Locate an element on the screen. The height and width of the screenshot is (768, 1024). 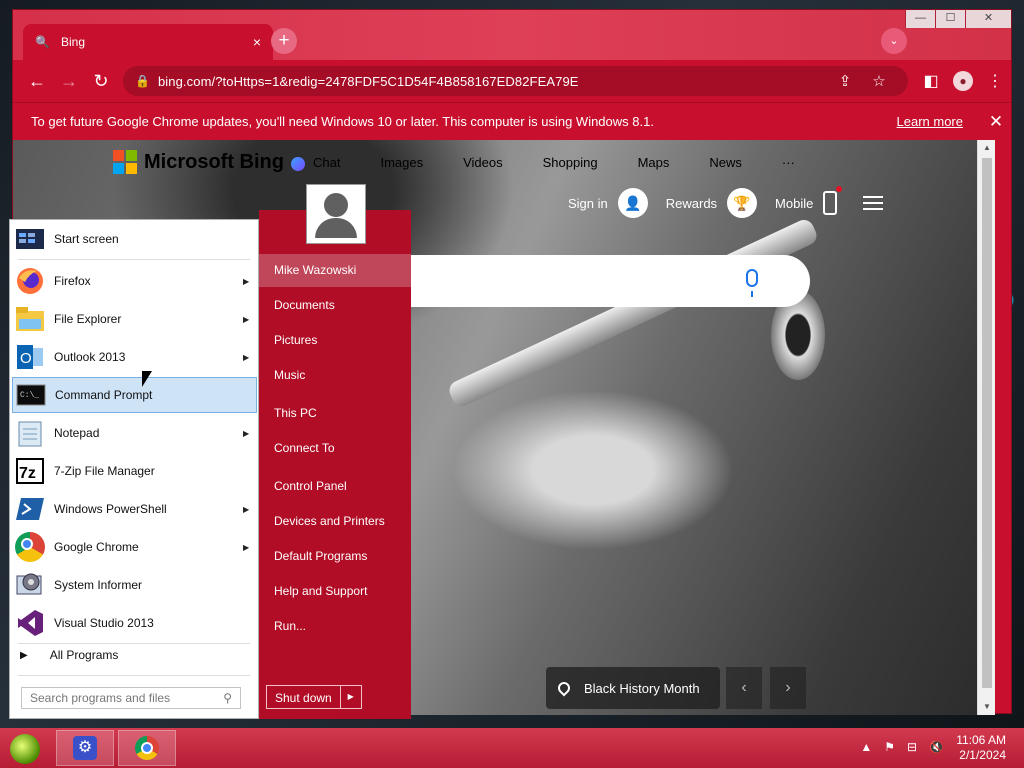
minimize-button: — is located at coordinates (920, 19).